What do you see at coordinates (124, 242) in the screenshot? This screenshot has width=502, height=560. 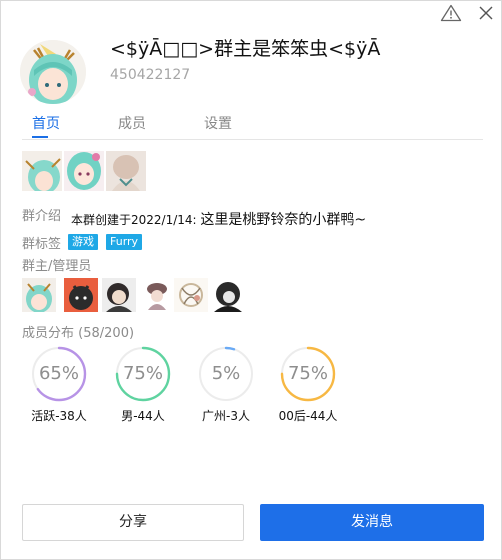 I see `tag-furry: Furry` at bounding box center [124, 242].